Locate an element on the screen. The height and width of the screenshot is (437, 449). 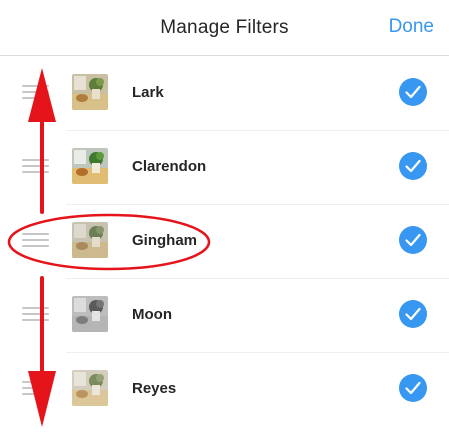
filter-name: Reyes is located at coordinates (154, 388).